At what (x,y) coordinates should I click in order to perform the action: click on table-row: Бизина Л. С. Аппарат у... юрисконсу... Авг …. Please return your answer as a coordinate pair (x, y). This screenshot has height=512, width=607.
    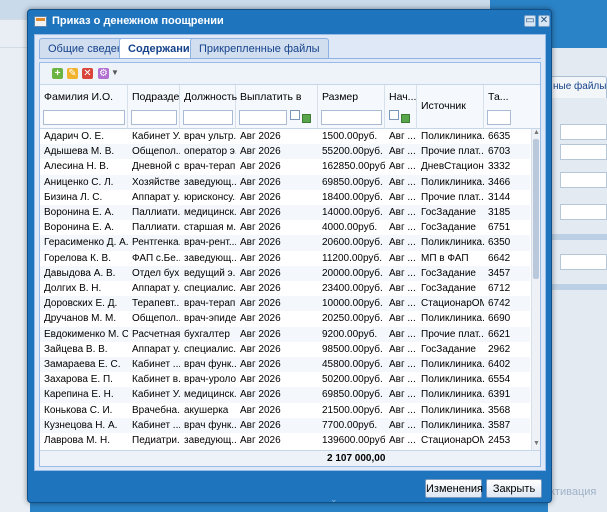
    Looking at the image, I should click on (285, 197).